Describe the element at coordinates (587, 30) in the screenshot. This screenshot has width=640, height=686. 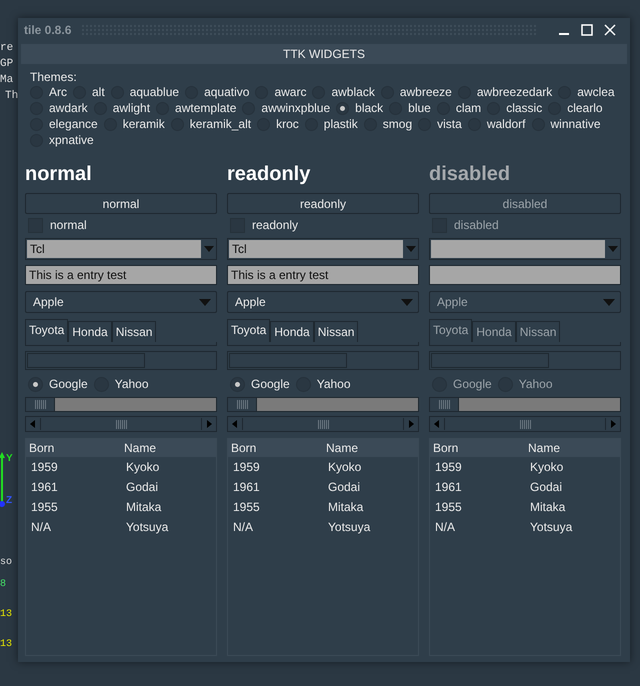
I see `maximize-icon` at that location.